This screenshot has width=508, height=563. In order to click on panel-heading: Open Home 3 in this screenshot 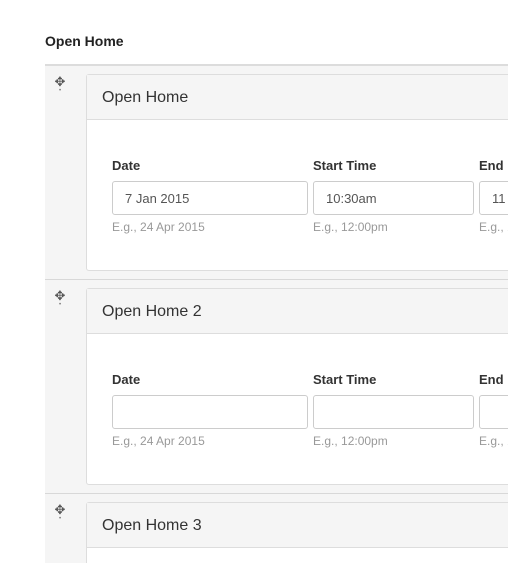, I will do `click(297, 525)`.